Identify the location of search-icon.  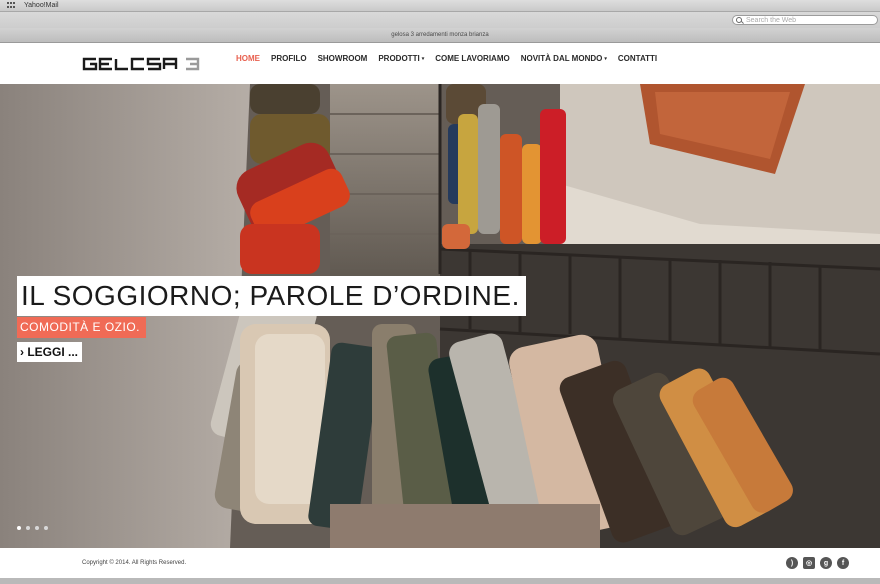
(739, 20).